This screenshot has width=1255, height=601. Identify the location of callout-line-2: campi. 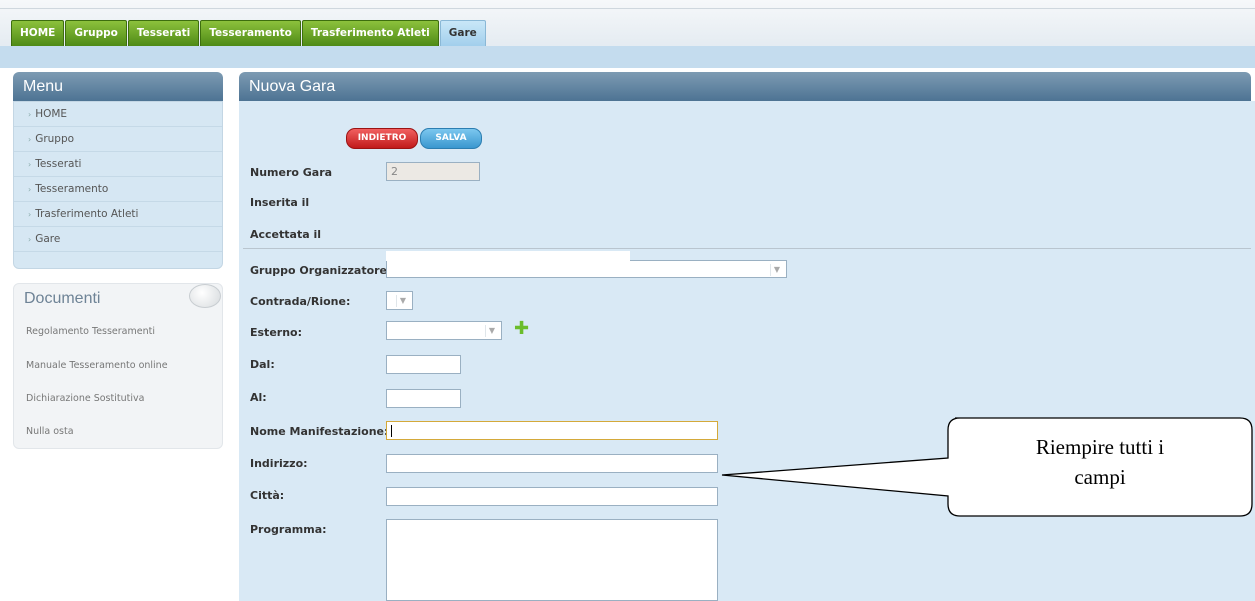
(1100, 477).